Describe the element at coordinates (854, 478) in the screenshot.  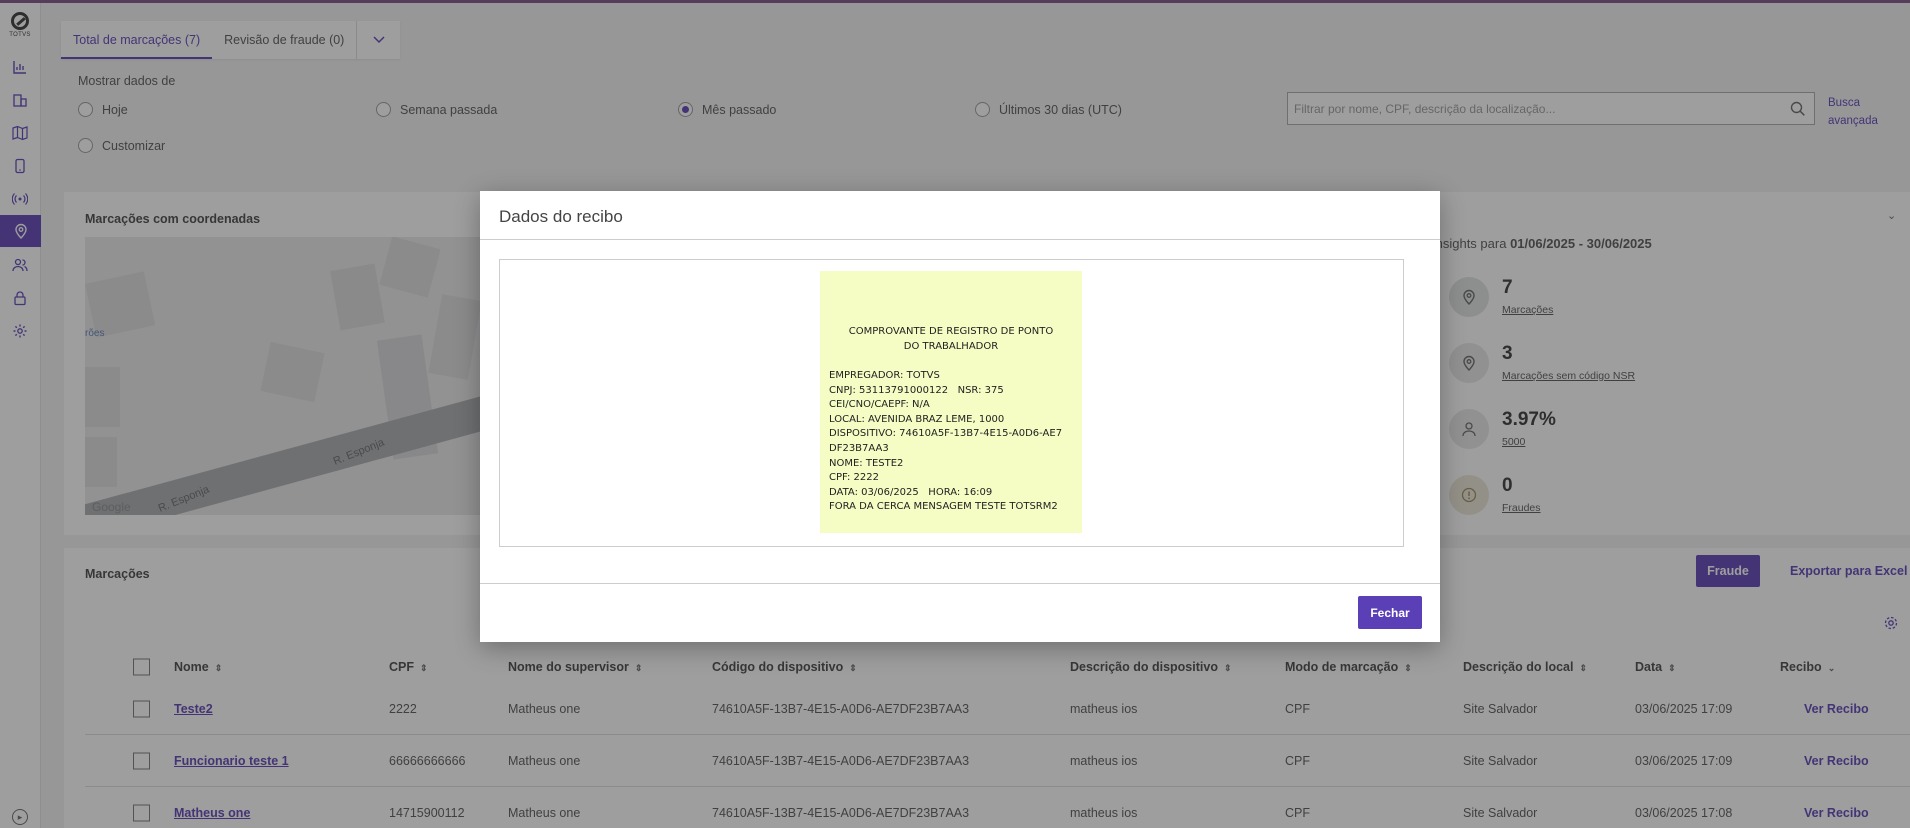
I see `receipt-line: CPF: 2222` at that location.